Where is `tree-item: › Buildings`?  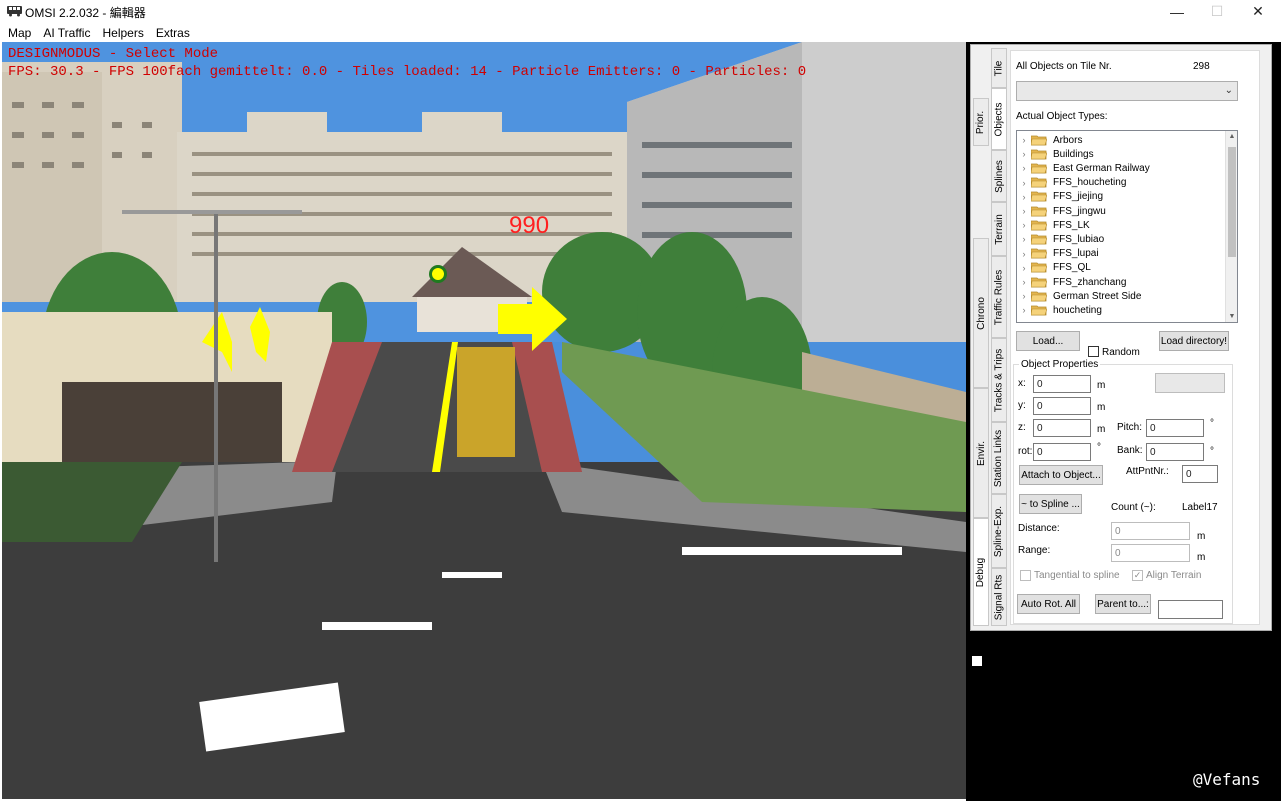
tree-item: › Buildings is located at coordinates (1055, 154).